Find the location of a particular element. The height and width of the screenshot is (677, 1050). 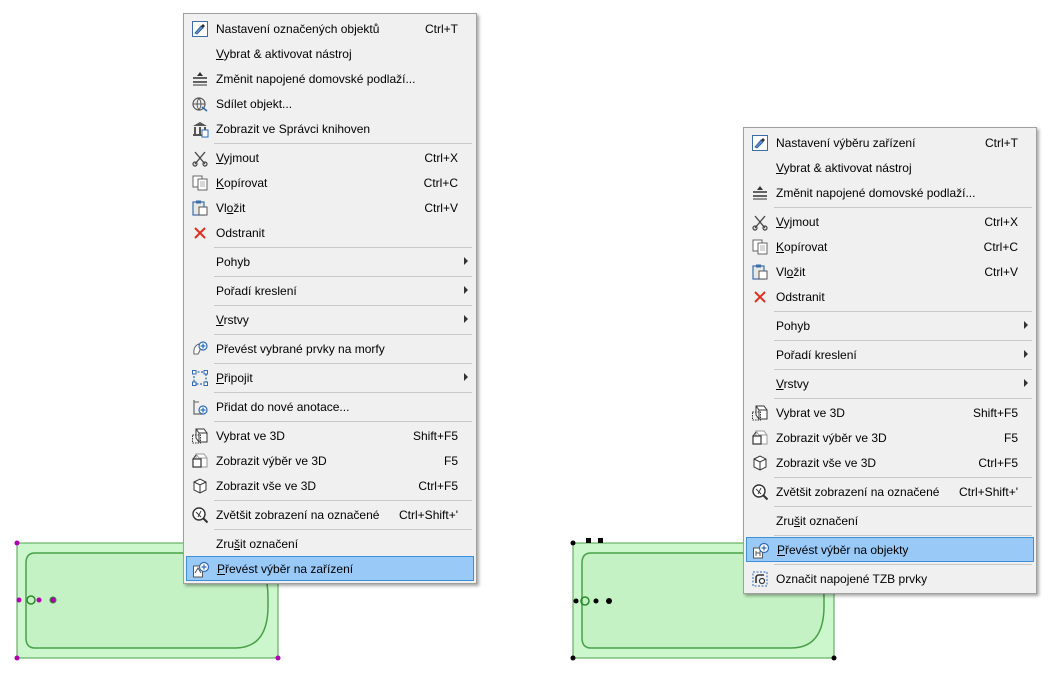

menu-item-shortcut: Ctrl+X is located at coordinates (441, 157).